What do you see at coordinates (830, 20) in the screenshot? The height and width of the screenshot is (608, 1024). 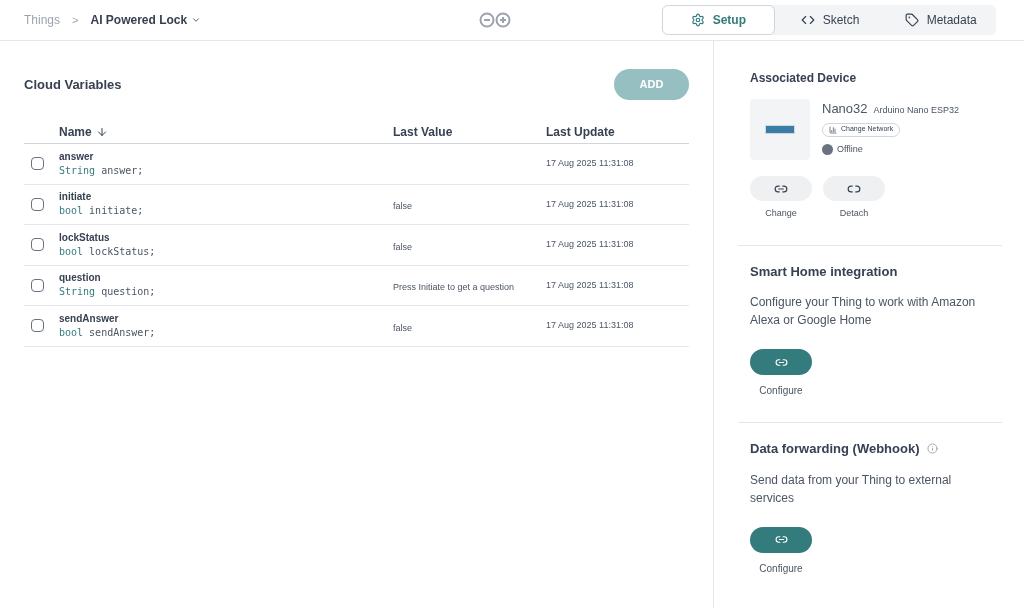 I see `tab: Sketch` at bounding box center [830, 20].